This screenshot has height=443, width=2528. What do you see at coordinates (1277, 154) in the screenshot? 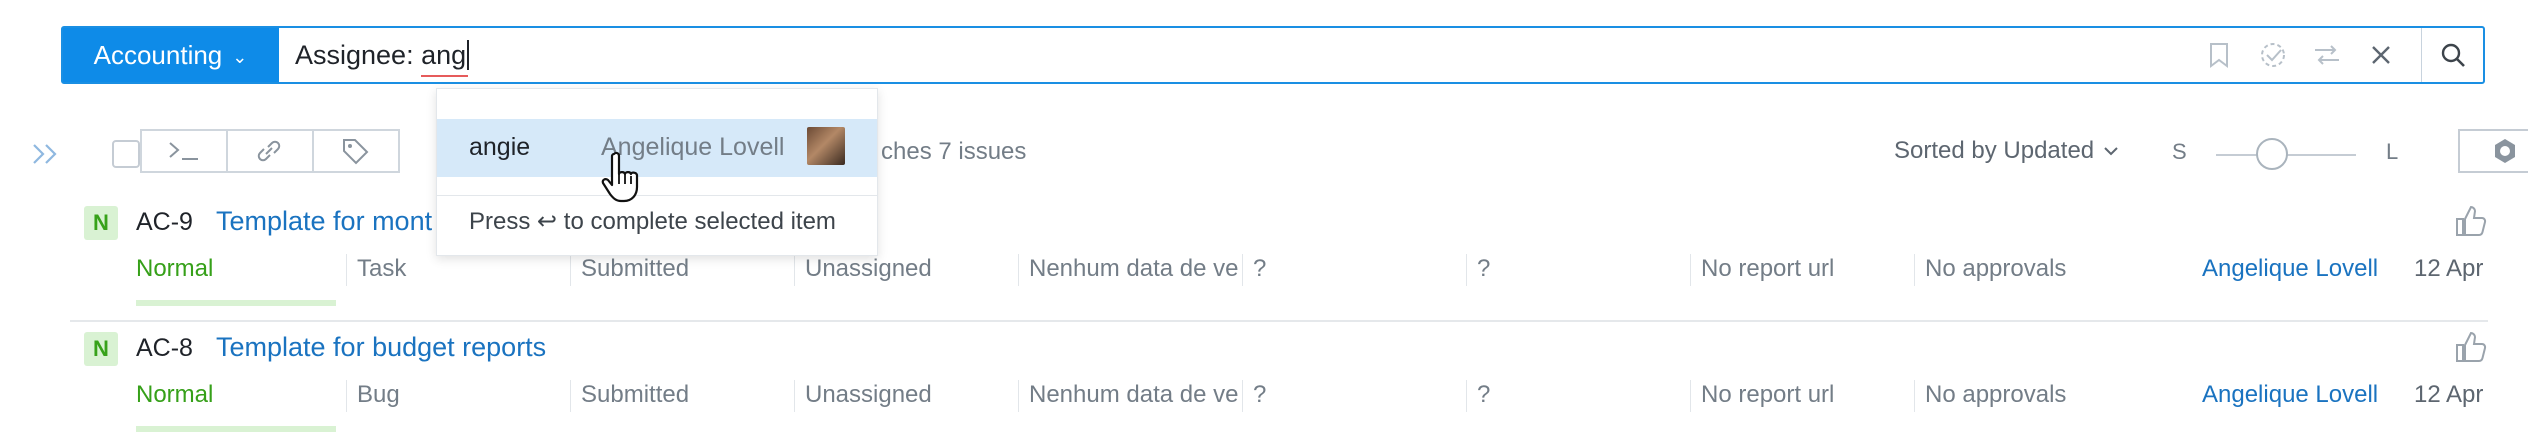
I see `issue-list-toolbar: ches 7 issues Sorted by Updated S L` at bounding box center [1277, 154].